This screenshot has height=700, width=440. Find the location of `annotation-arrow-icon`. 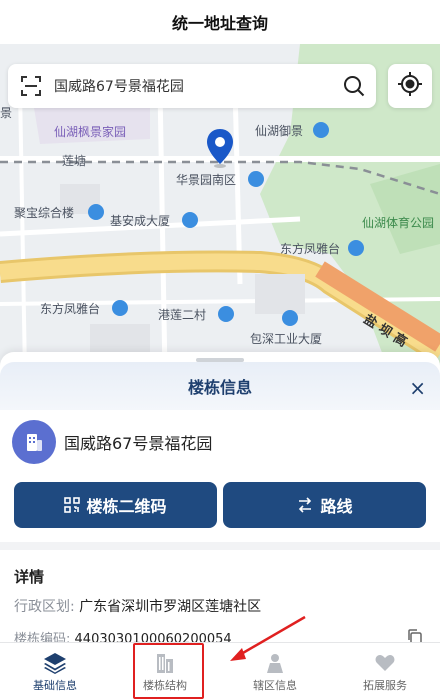

annotation-arrow-icon is located at coordinates (268, 638).